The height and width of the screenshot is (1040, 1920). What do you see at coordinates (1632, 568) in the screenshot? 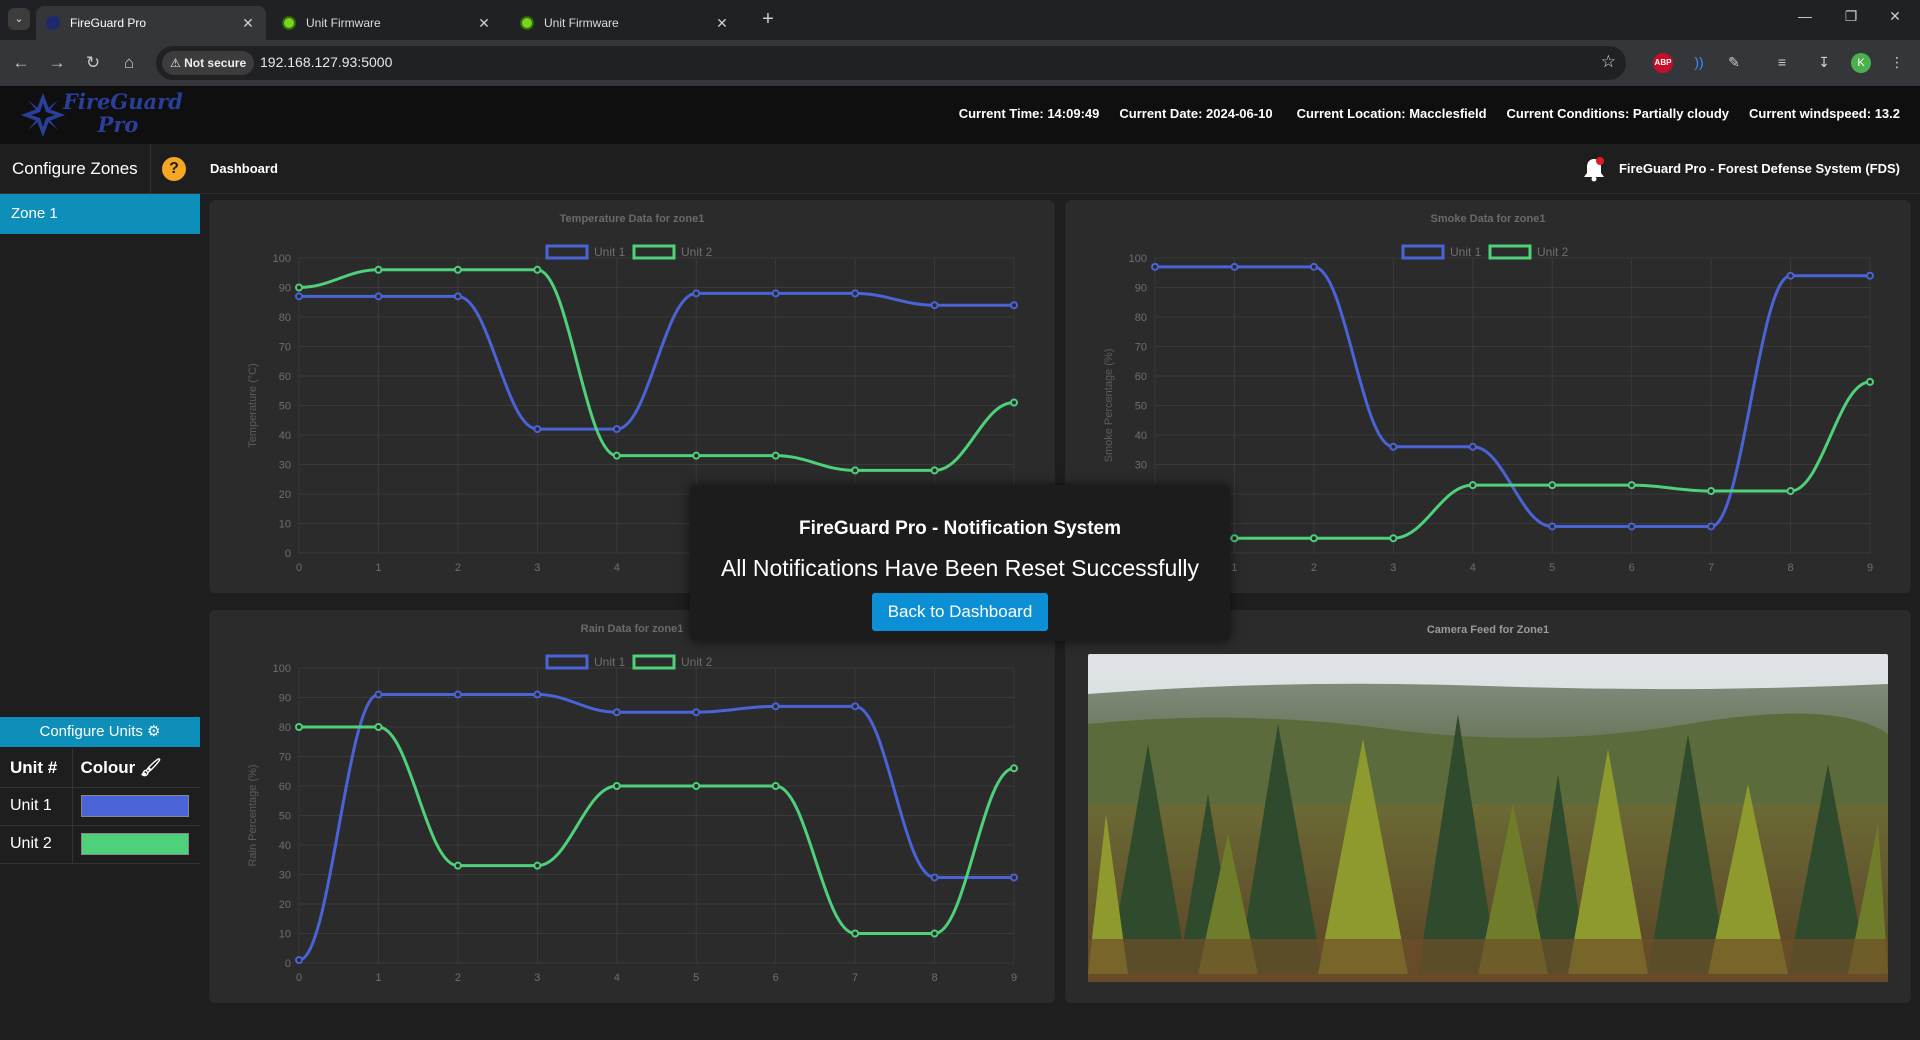
I see `x-tick-label: 6` at bounding box center [1632, 568].